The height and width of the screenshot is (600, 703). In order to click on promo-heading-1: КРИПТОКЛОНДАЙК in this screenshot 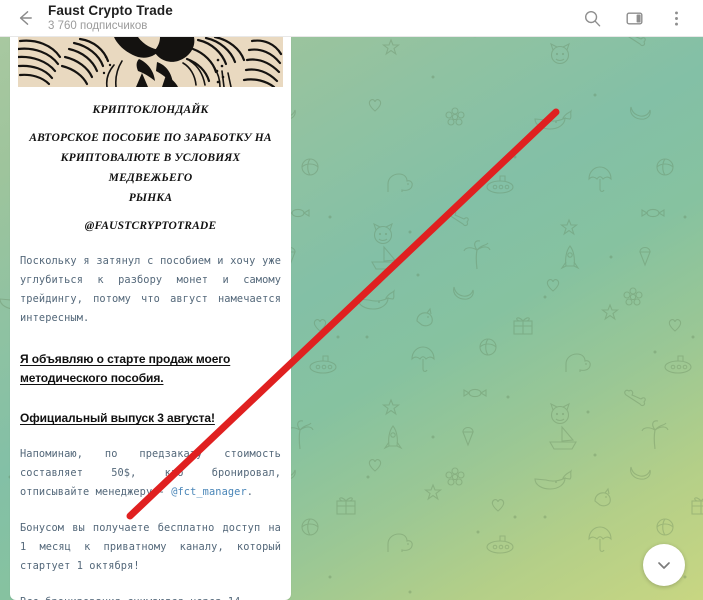, I will do `click(150, 110)`.